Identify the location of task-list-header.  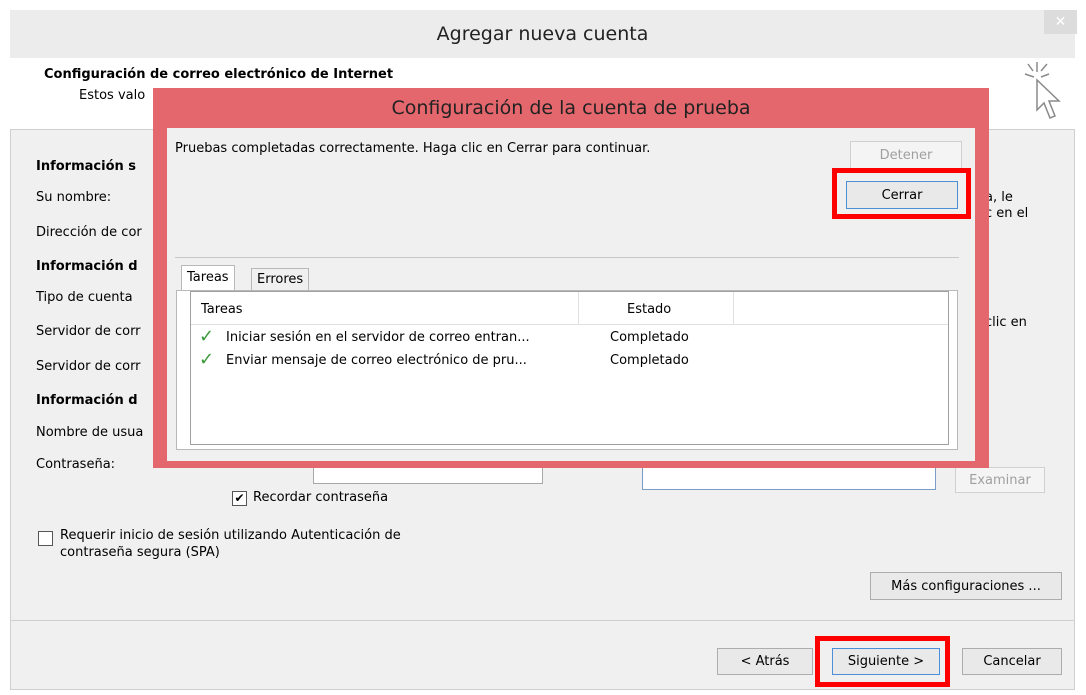
(569, 308).